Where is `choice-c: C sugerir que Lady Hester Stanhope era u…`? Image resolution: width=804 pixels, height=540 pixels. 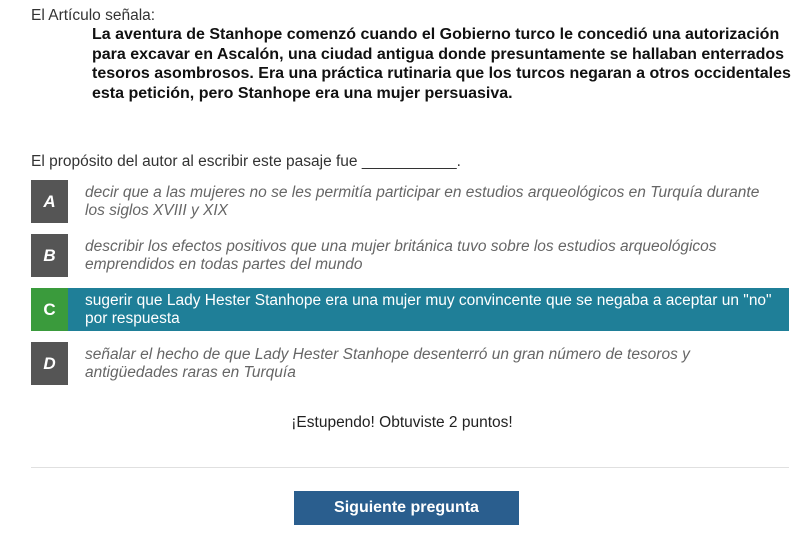
choice-c: C sugerir que Lady Hester Stanhope era u… is located at coordinates (410, 309).